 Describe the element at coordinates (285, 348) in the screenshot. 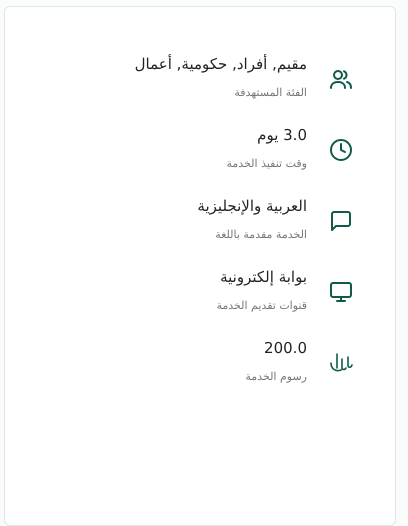

I see `detail-value: 200.0` at that location.